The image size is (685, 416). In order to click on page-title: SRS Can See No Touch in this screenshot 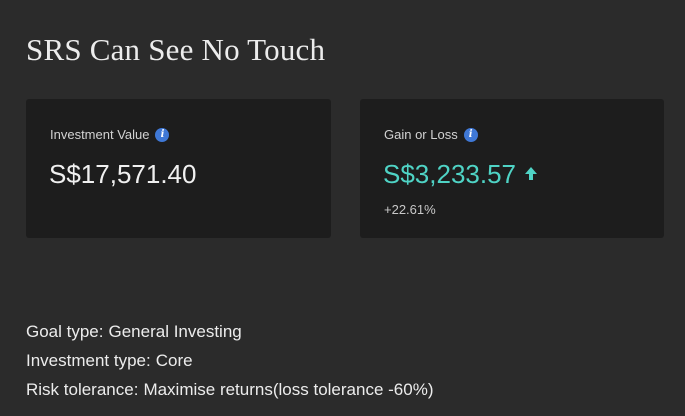, I will do `click(176, 49)`.